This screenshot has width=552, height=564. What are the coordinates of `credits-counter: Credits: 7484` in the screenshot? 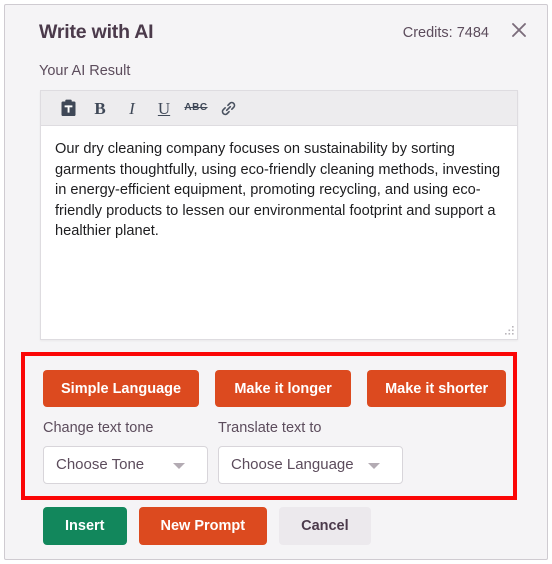 It's located at (445, 33).